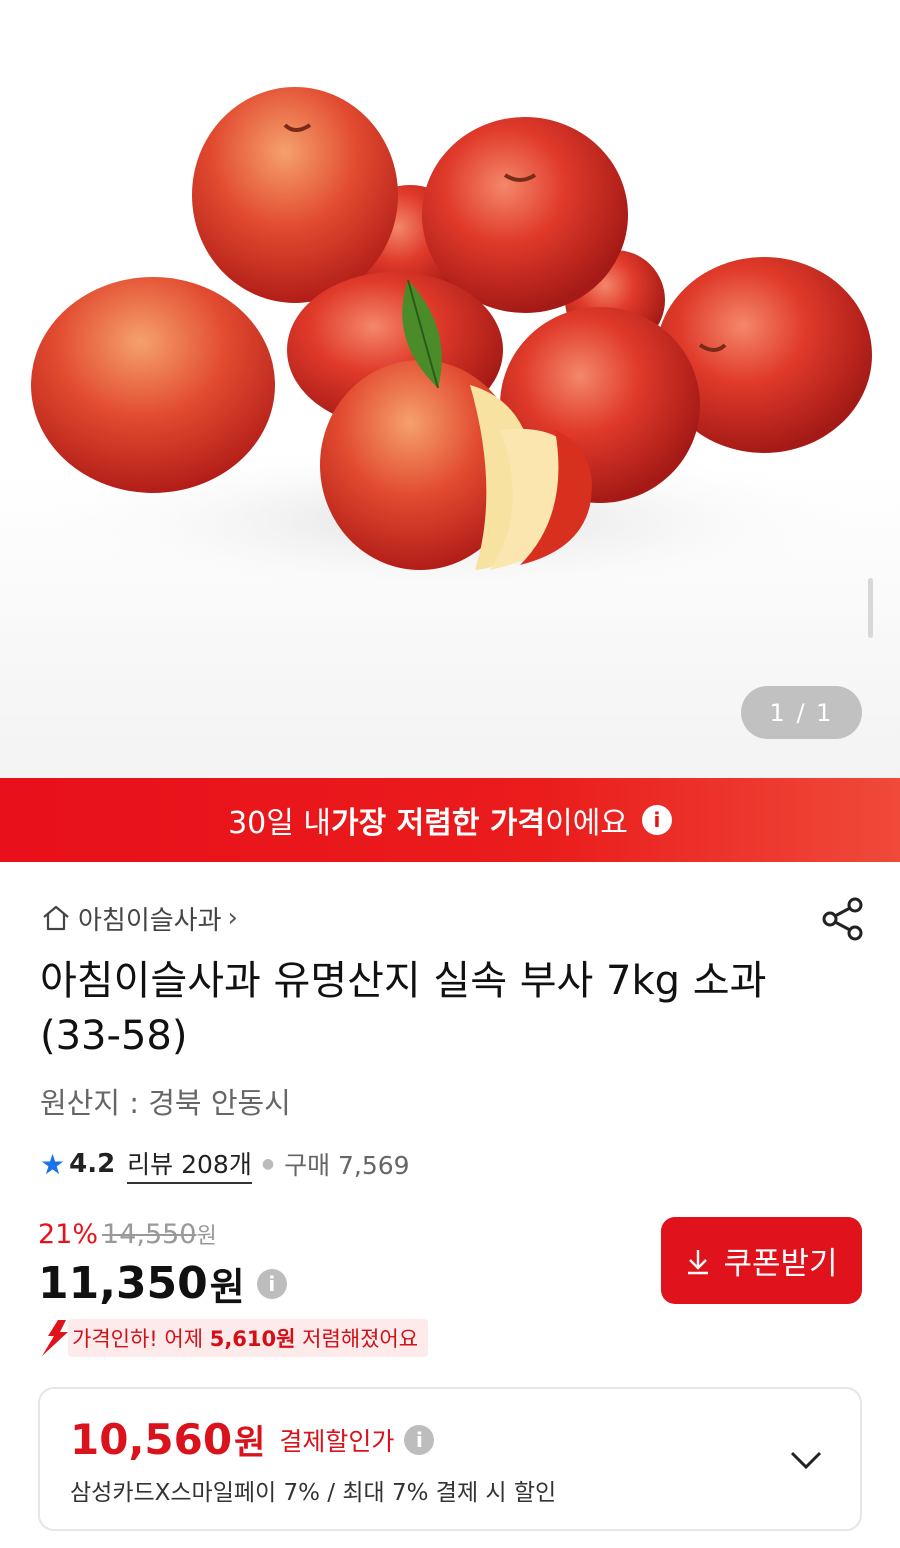  Describe the element at coordinates (165, 1103) in the screenshot. I see `product-origin: 원산지 : 경북 안동시` at that location.